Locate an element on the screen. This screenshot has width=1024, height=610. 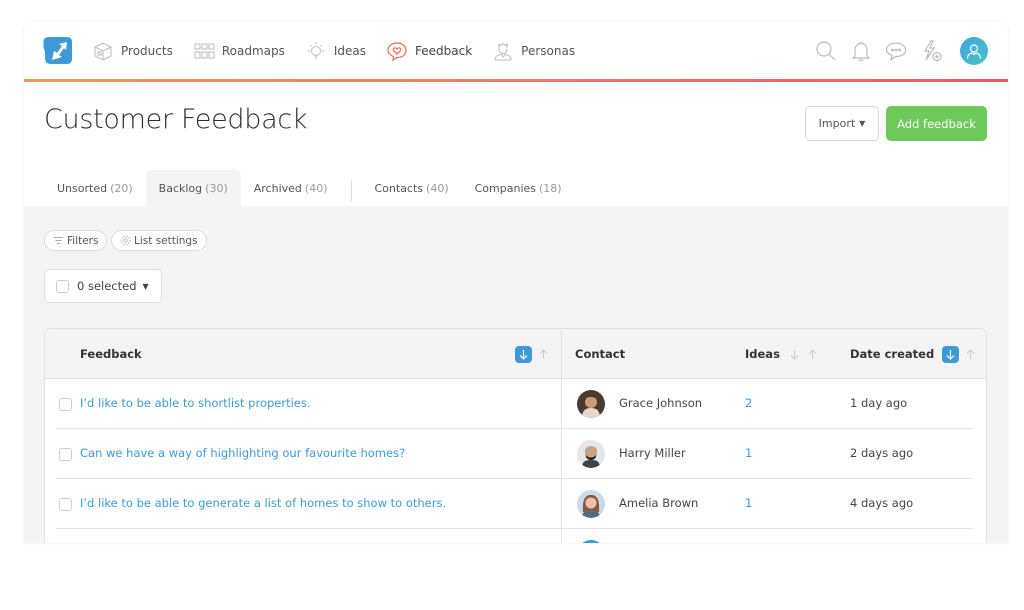
chat-bubble-icon is located at coordinates (896, 51).